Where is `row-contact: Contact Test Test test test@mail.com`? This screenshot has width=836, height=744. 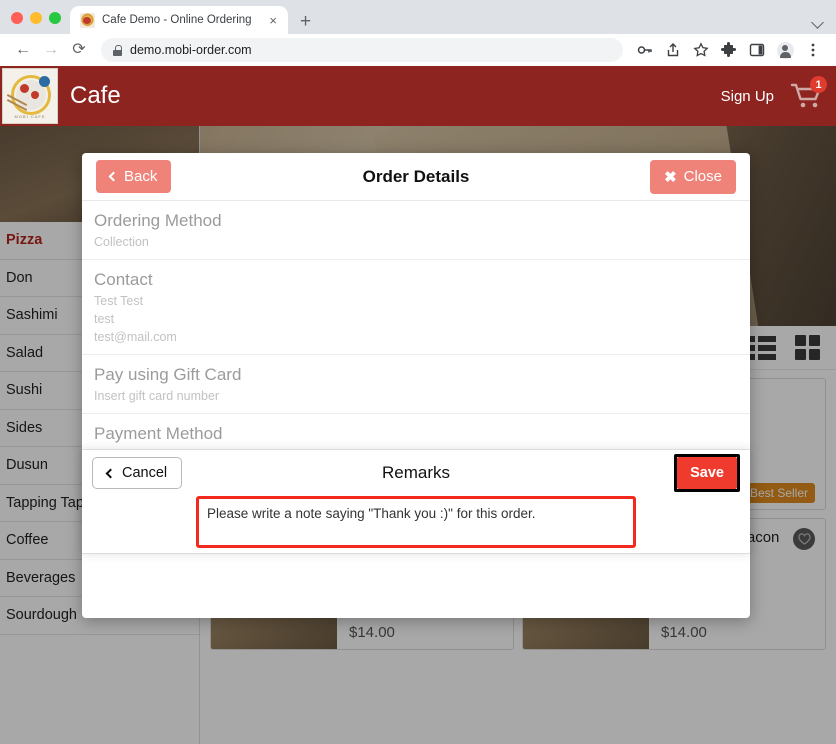
row-contact: Contact Test Test test test@mail.com is located at coordinates (416, 306).